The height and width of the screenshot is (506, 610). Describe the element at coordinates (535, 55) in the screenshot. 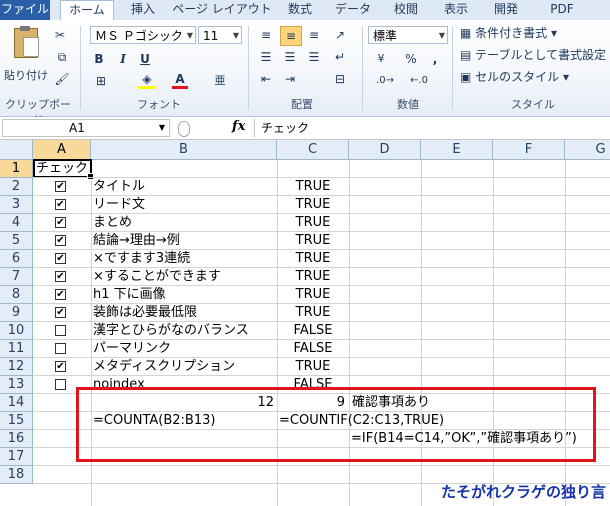

I see `format-as-table-button: ▤ テーブルとして書式設定 ▾` at that location.